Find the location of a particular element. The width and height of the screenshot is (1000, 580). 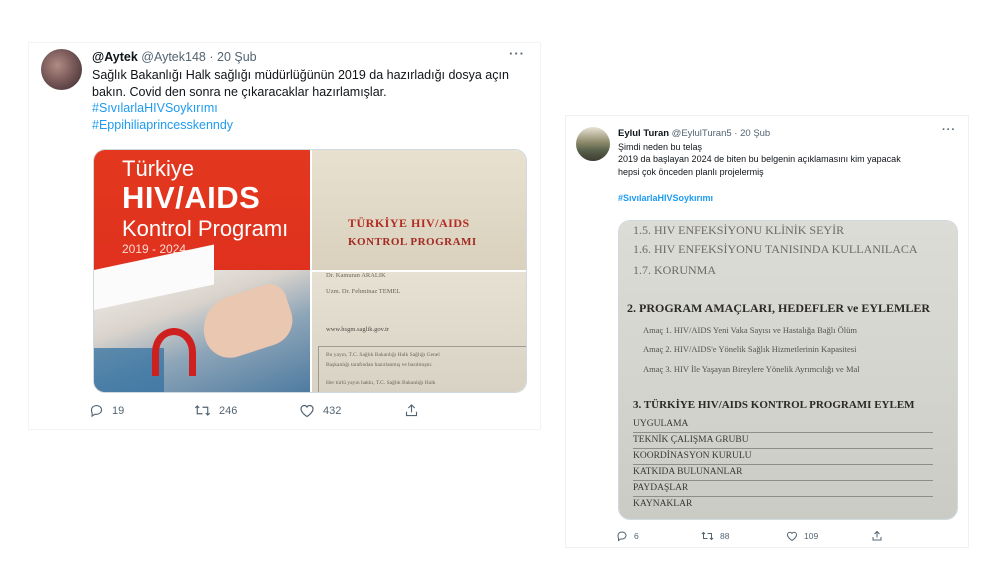

reply-count: 19 is located at coordinates (118, 410).